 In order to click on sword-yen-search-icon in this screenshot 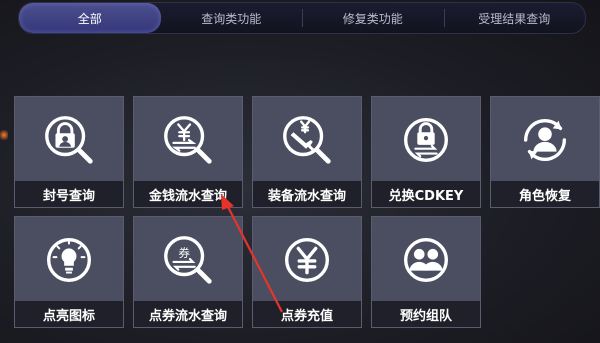, I will do `click(307, 140)`.